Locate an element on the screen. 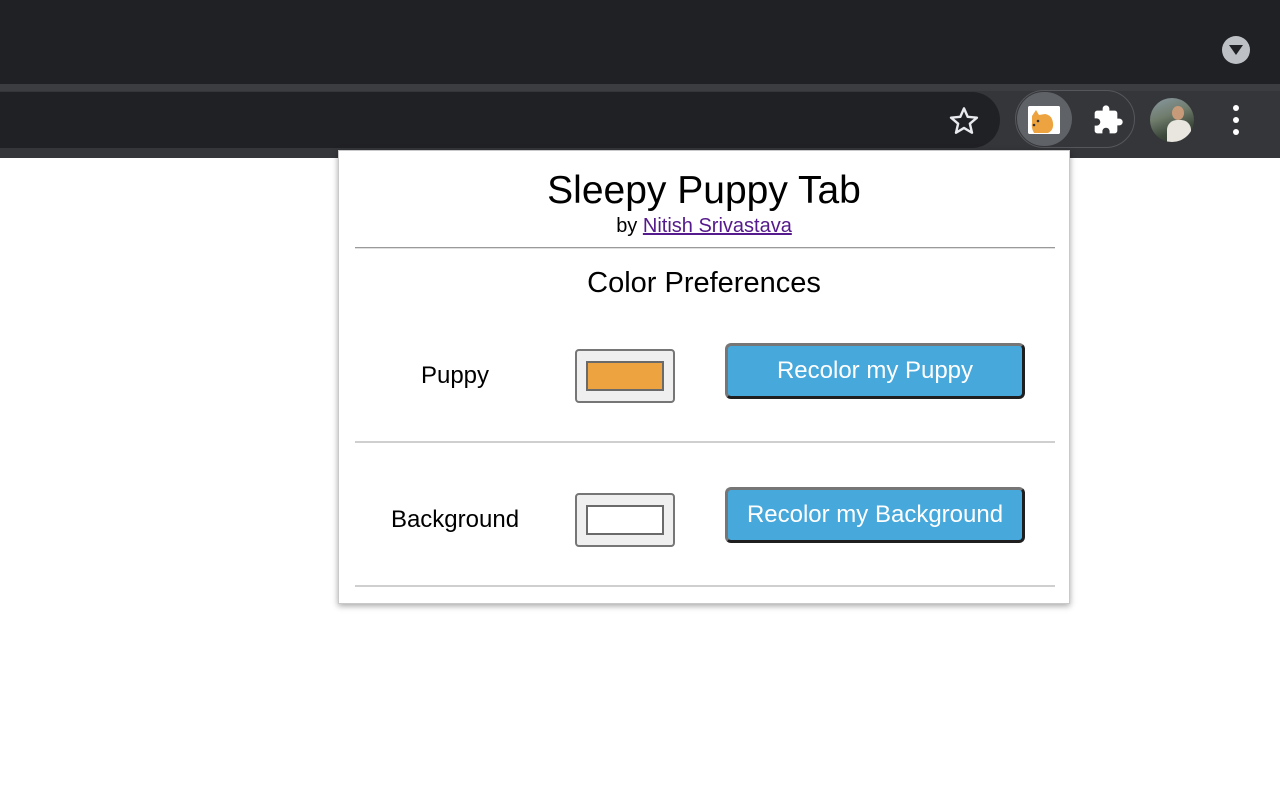  puppy-color-picker is located at coordinates (625, 376).